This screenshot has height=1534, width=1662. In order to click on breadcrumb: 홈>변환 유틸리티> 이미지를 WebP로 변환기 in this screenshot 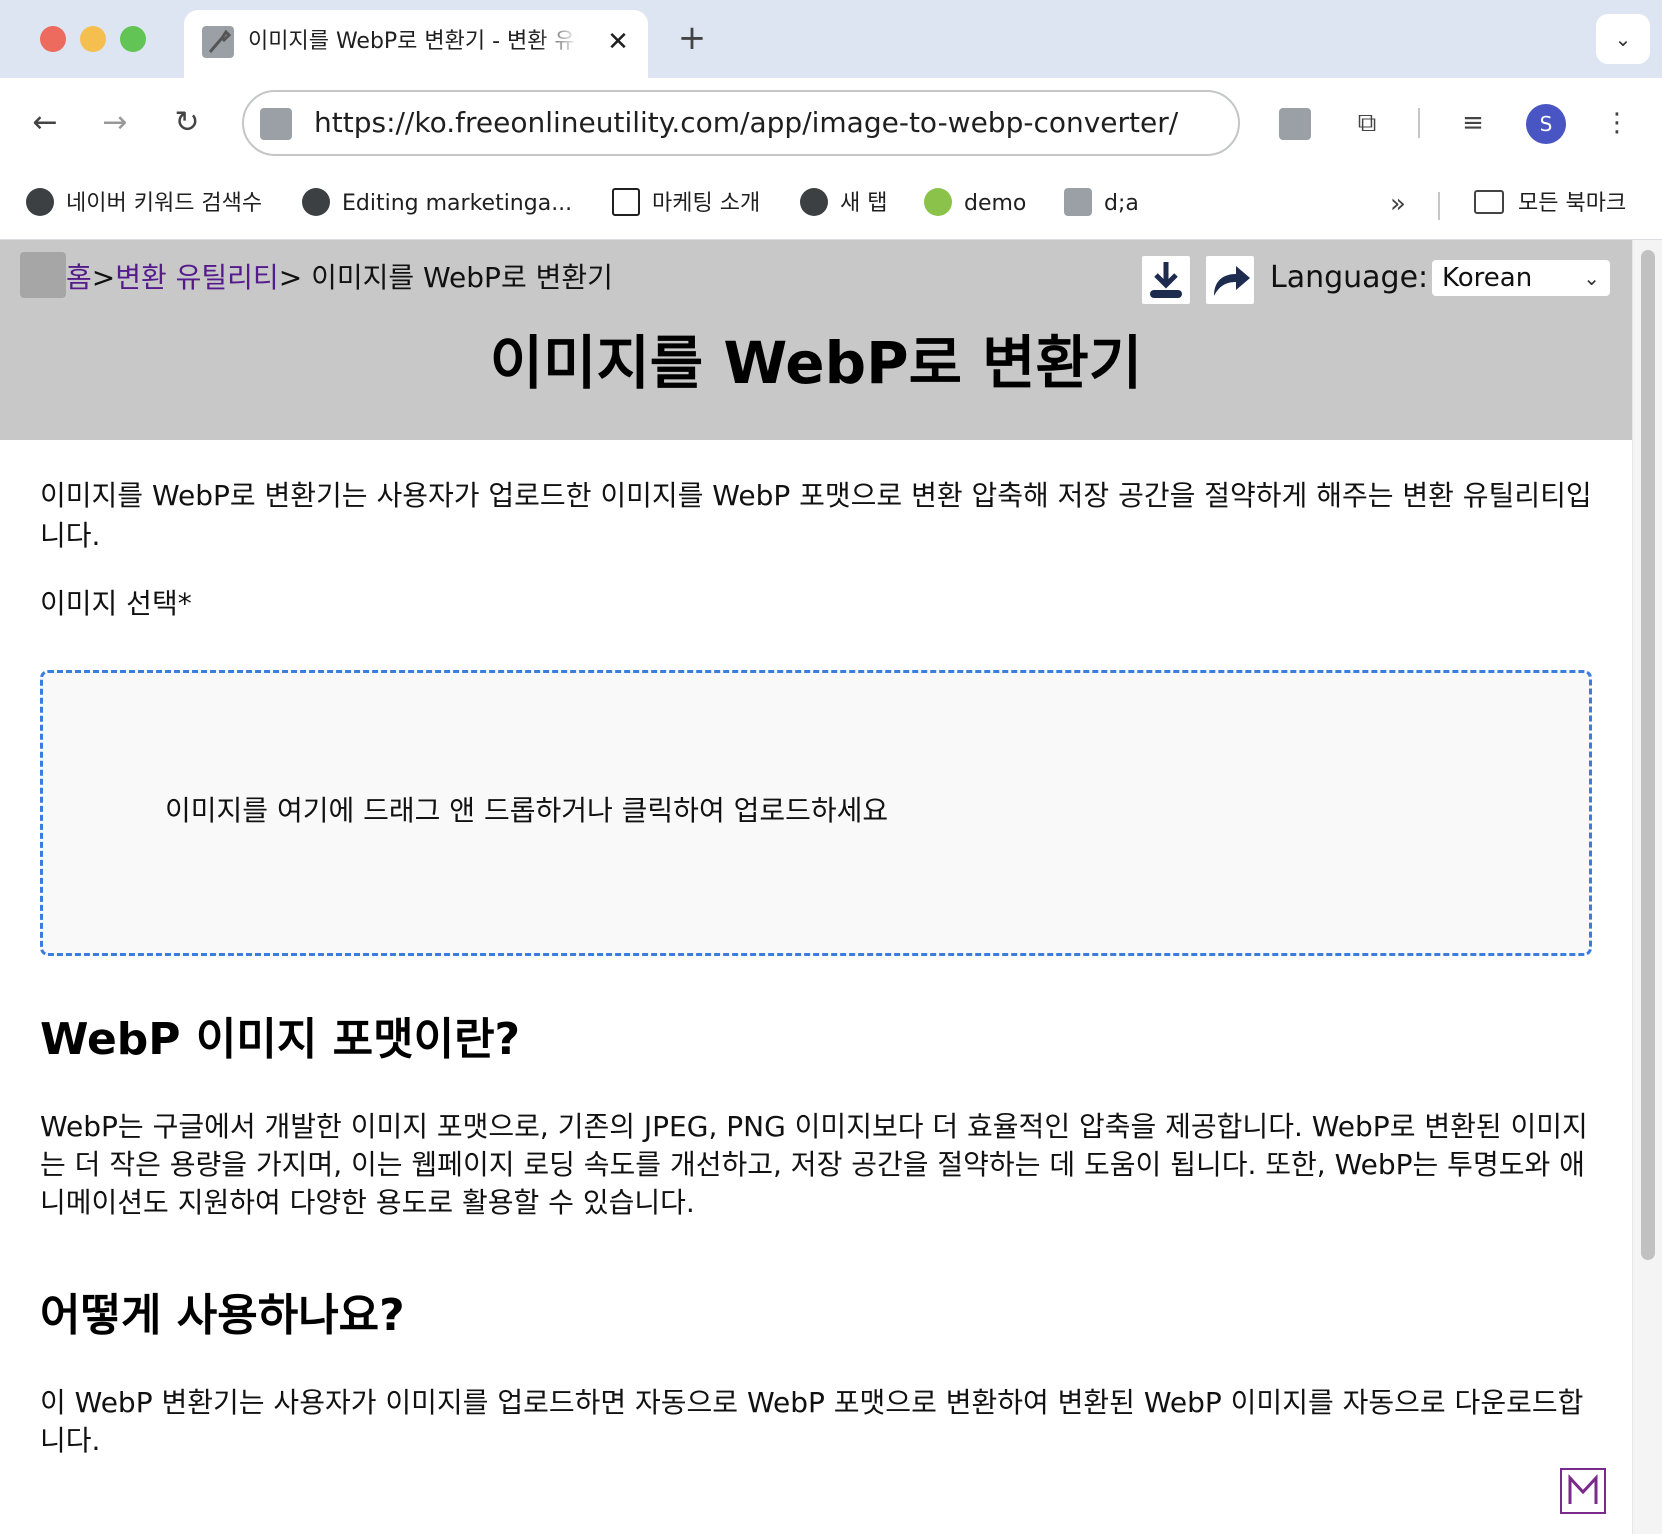, I will do `click(316, 277)`.